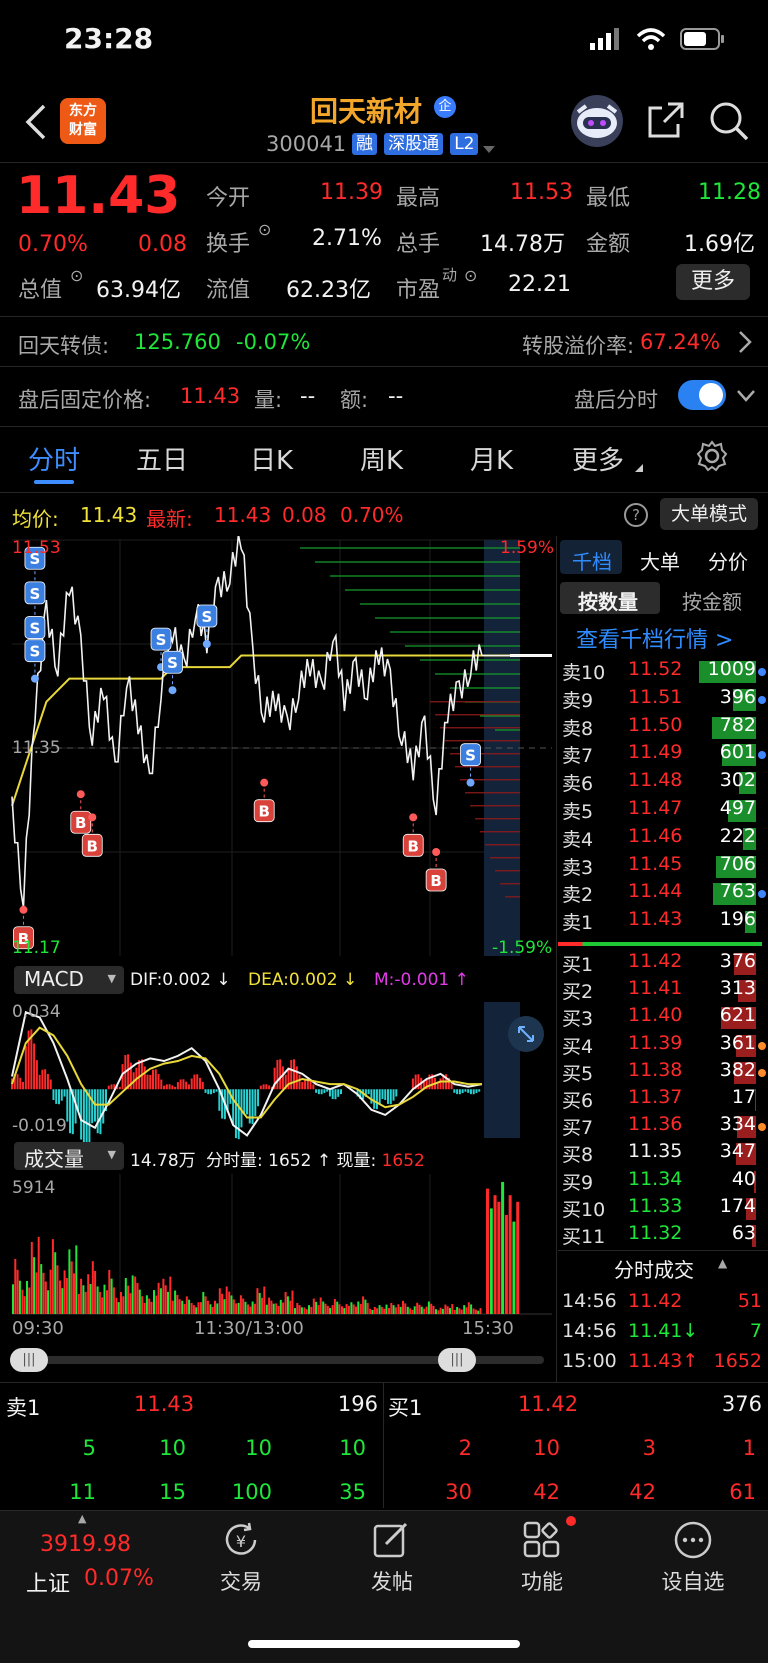 The width and height of the screenshot is (768, 1663). Describe the element at coordinates (241, 1542) in the screenshot. I see `trade-icon: ¥` at that location.